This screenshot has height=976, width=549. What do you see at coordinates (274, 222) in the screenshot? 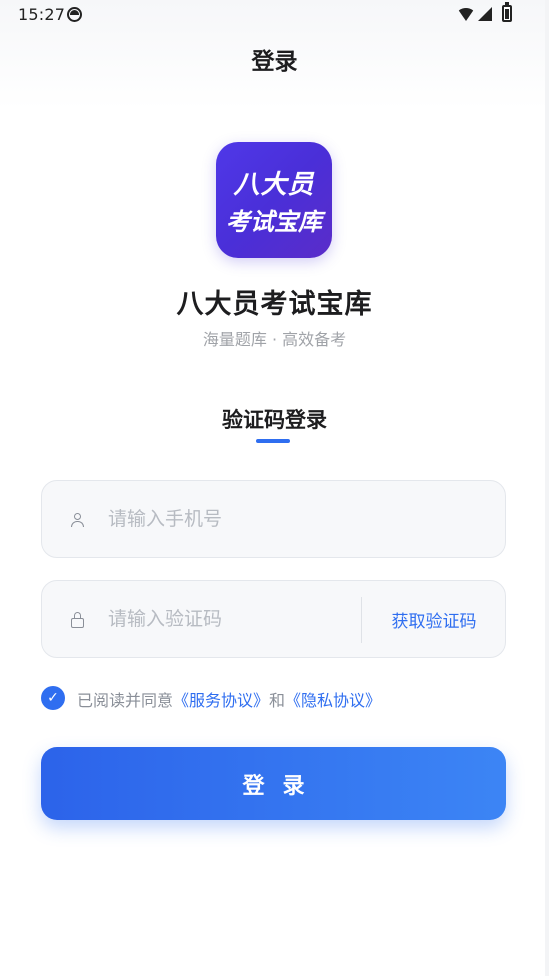
I see `logo-text-line2: 考试宝库` at bounding box center [274, 222].